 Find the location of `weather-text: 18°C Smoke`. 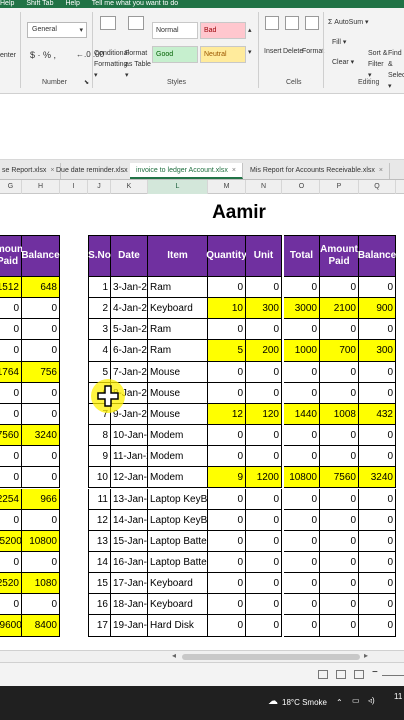

weather-text: 18°C Smoke is located at coordinates (304, 702).